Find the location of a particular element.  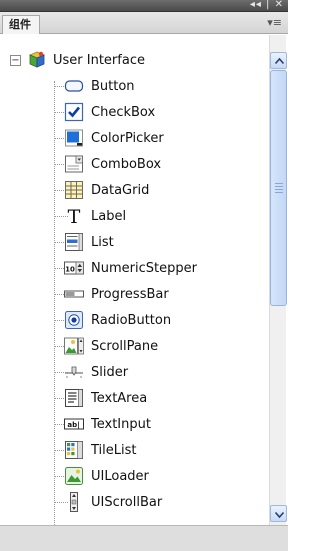

tree-item-label: ColorPicker is located at coordinates (127, 138).